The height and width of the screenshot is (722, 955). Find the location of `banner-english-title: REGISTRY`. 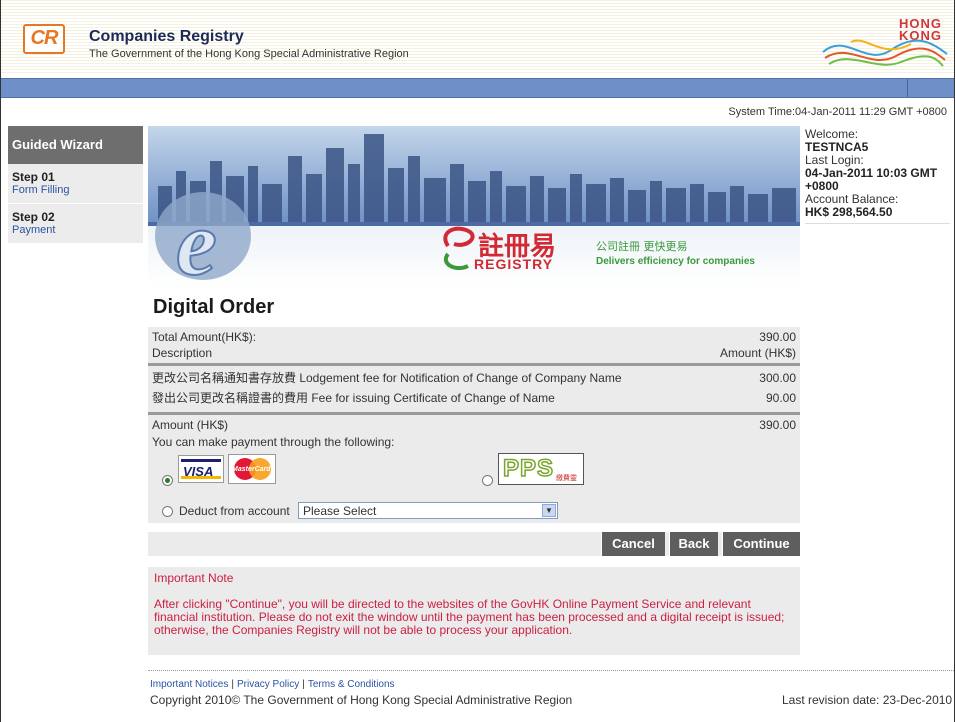

banner-english-title: REGISTRY is located at coordinates (514, 264).